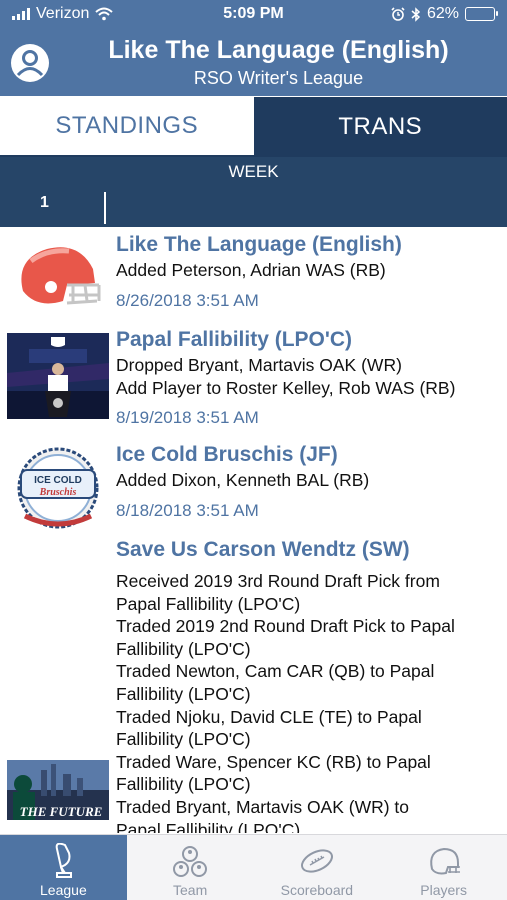 The width and height of the screenshot is (507, 900). What do you see at coordinates (61, 811) in the screenshot?
I see `photo-banner-text: THE FUTURE` at bounding box center [61, 811].